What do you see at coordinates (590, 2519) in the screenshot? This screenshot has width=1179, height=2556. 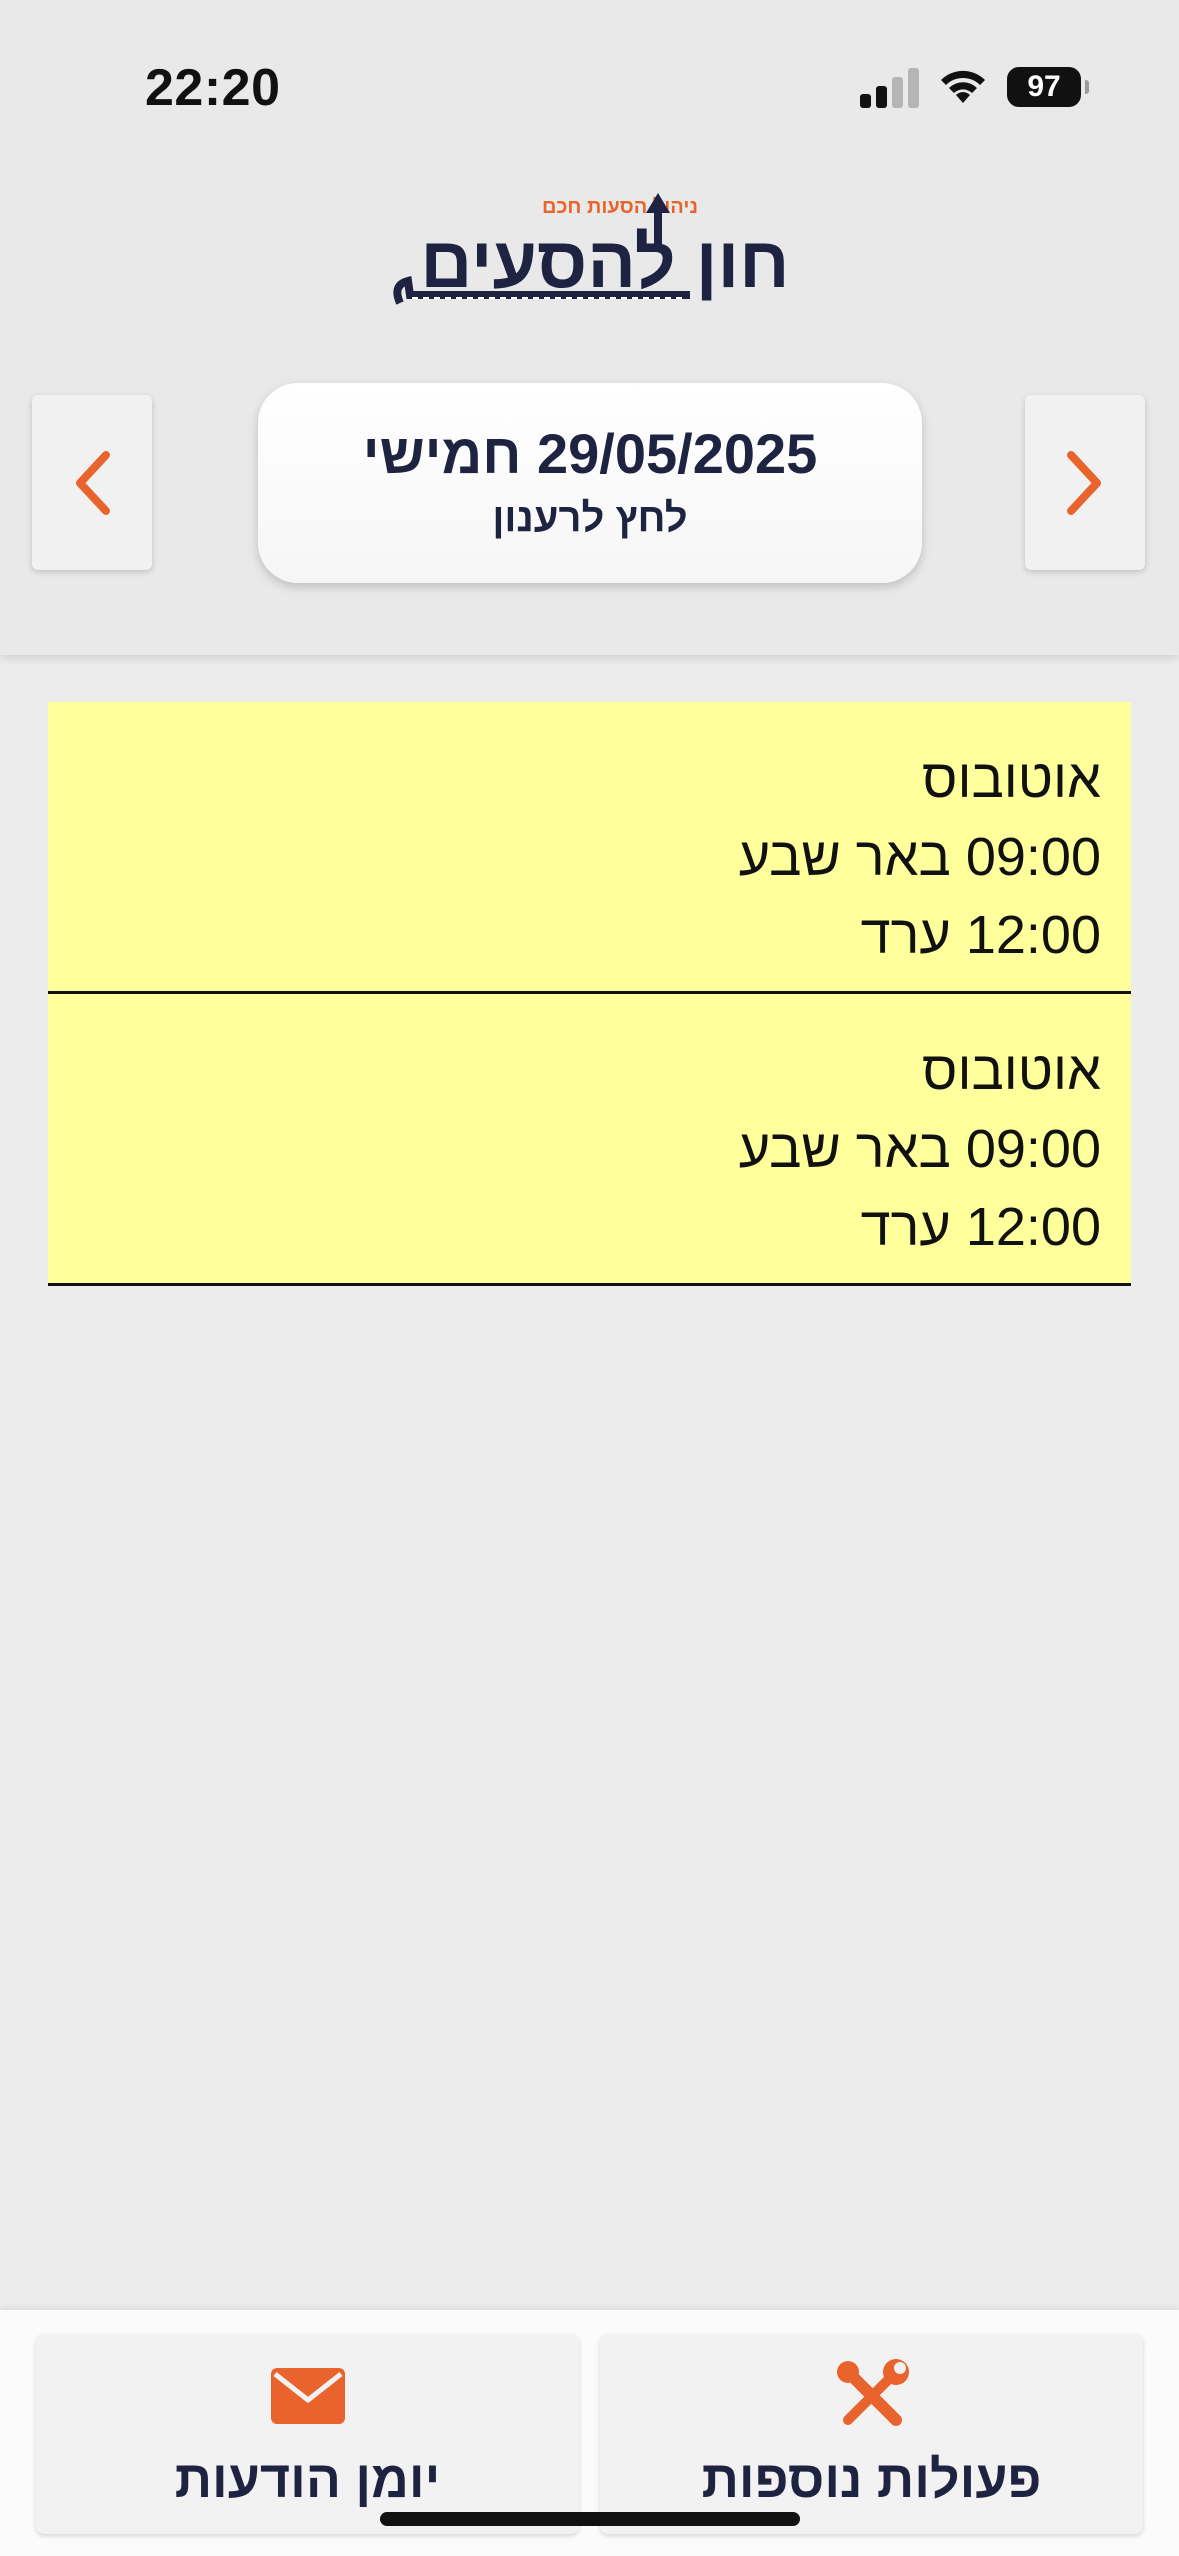 I see `home-indicator` at bounding box center [590, 2519].